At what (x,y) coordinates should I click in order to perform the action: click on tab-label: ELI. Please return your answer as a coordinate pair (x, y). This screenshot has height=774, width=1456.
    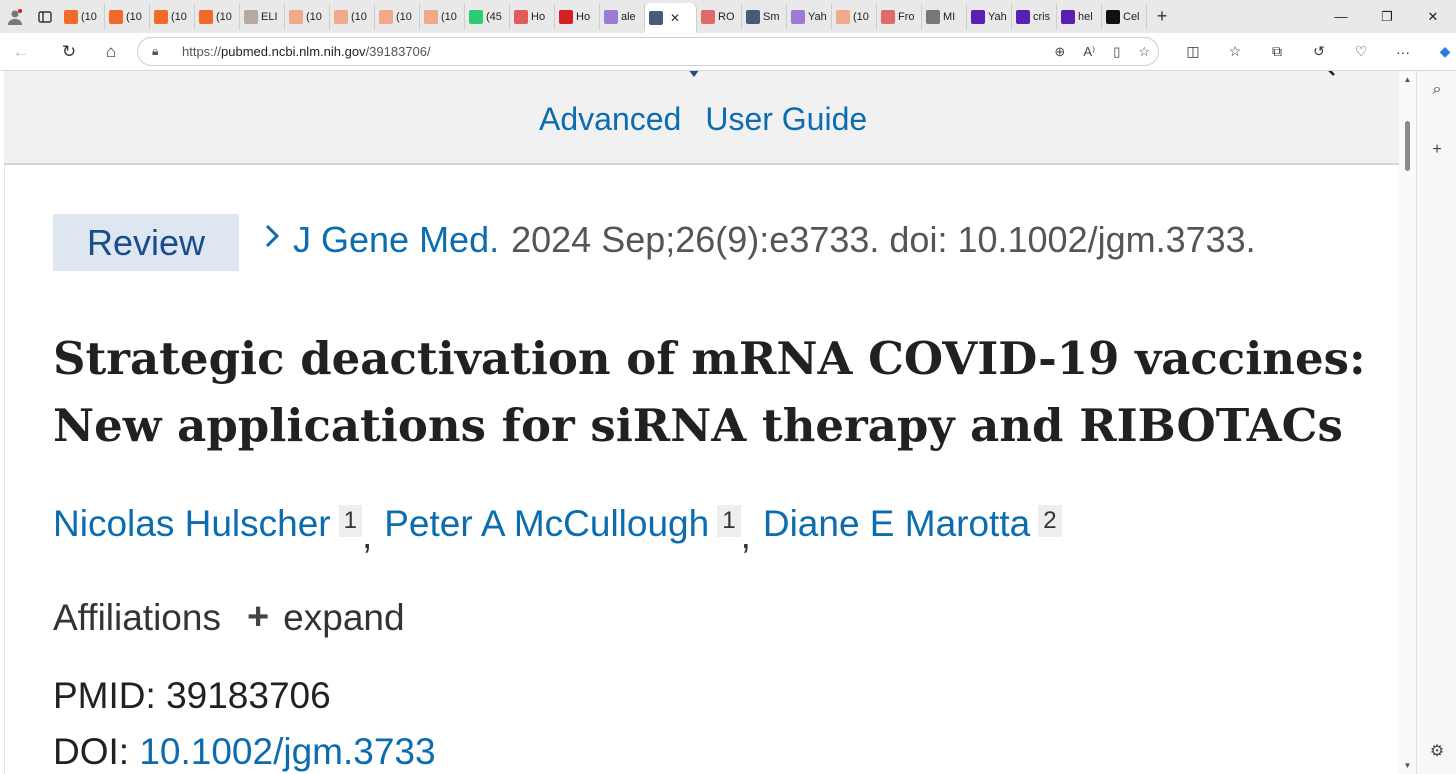
    Looking at the image, I should click on (269, 16).